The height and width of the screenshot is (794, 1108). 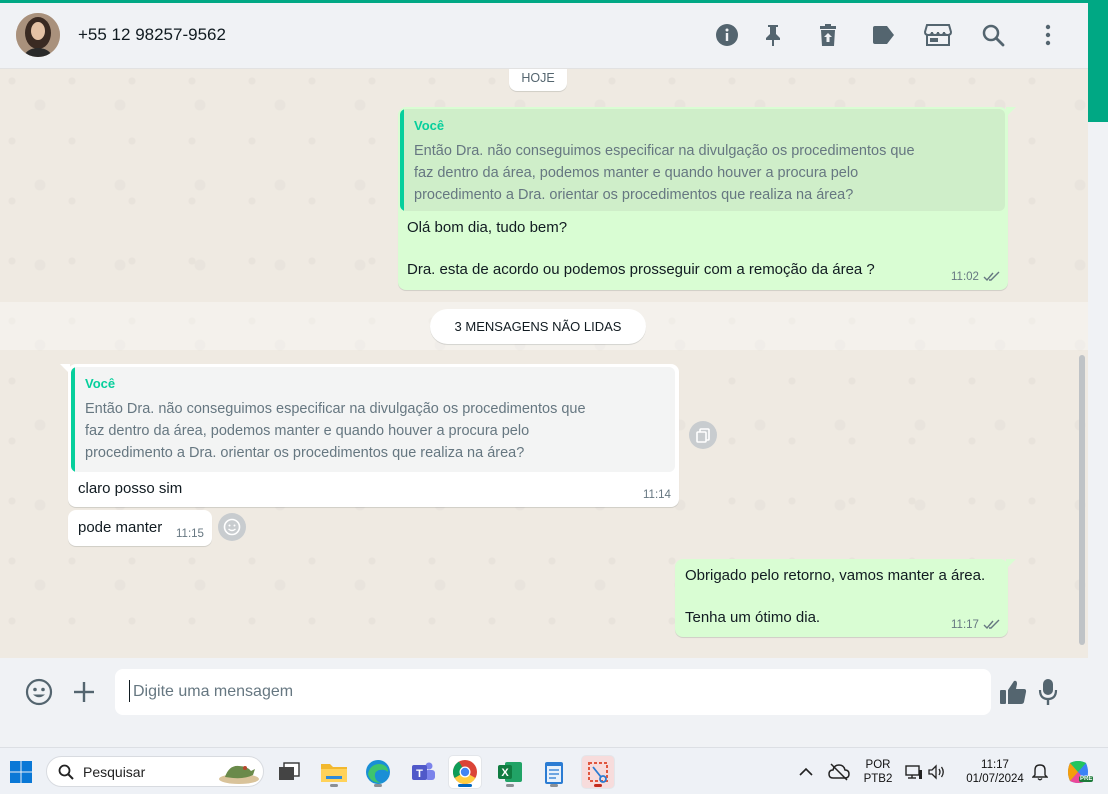 I want to click on window-edge-accent, so click(x=1098, y=61).